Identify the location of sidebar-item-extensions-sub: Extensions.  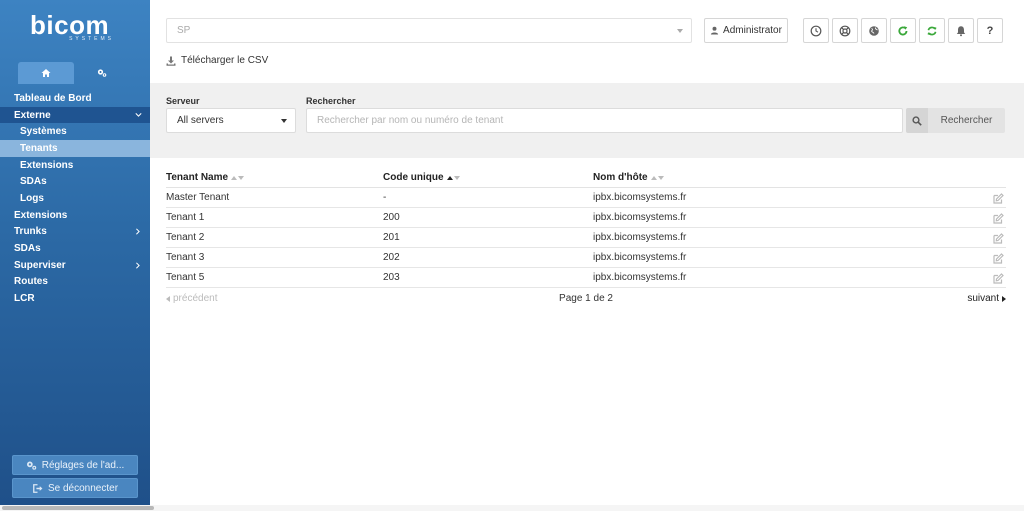
(75, 165).